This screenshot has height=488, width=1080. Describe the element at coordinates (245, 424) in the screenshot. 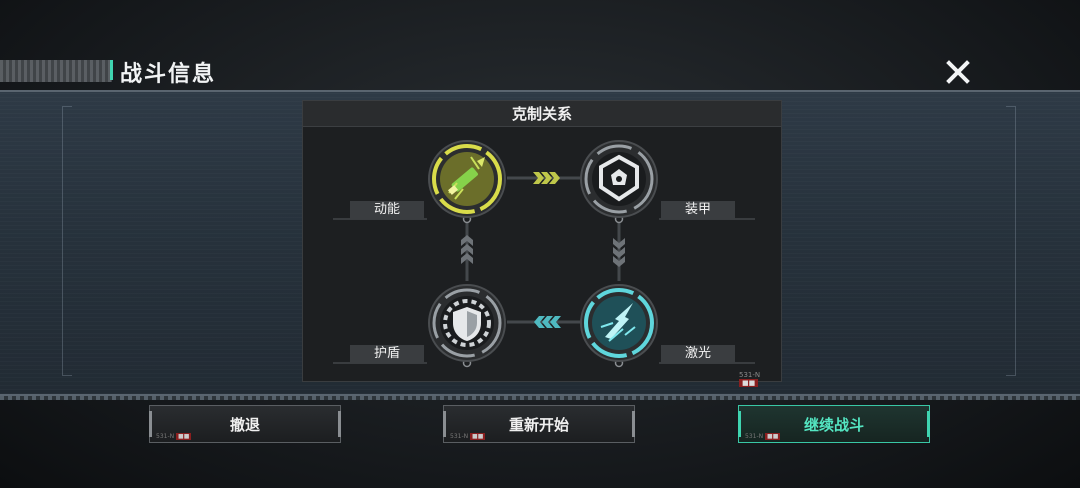

I see `retreat-button: 撤退 531-N ■■` at that location.